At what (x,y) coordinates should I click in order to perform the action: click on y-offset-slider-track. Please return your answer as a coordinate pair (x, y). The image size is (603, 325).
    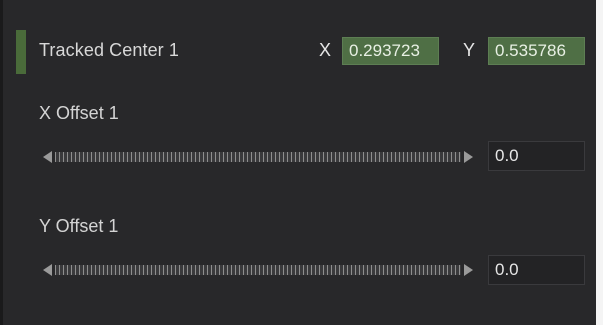
    Looking at the image, I should click on (258, 270).